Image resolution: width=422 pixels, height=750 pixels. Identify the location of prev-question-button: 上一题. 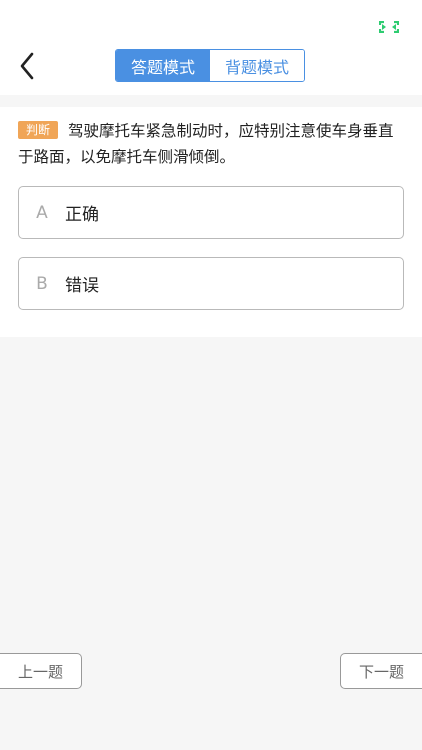
(41, 671).